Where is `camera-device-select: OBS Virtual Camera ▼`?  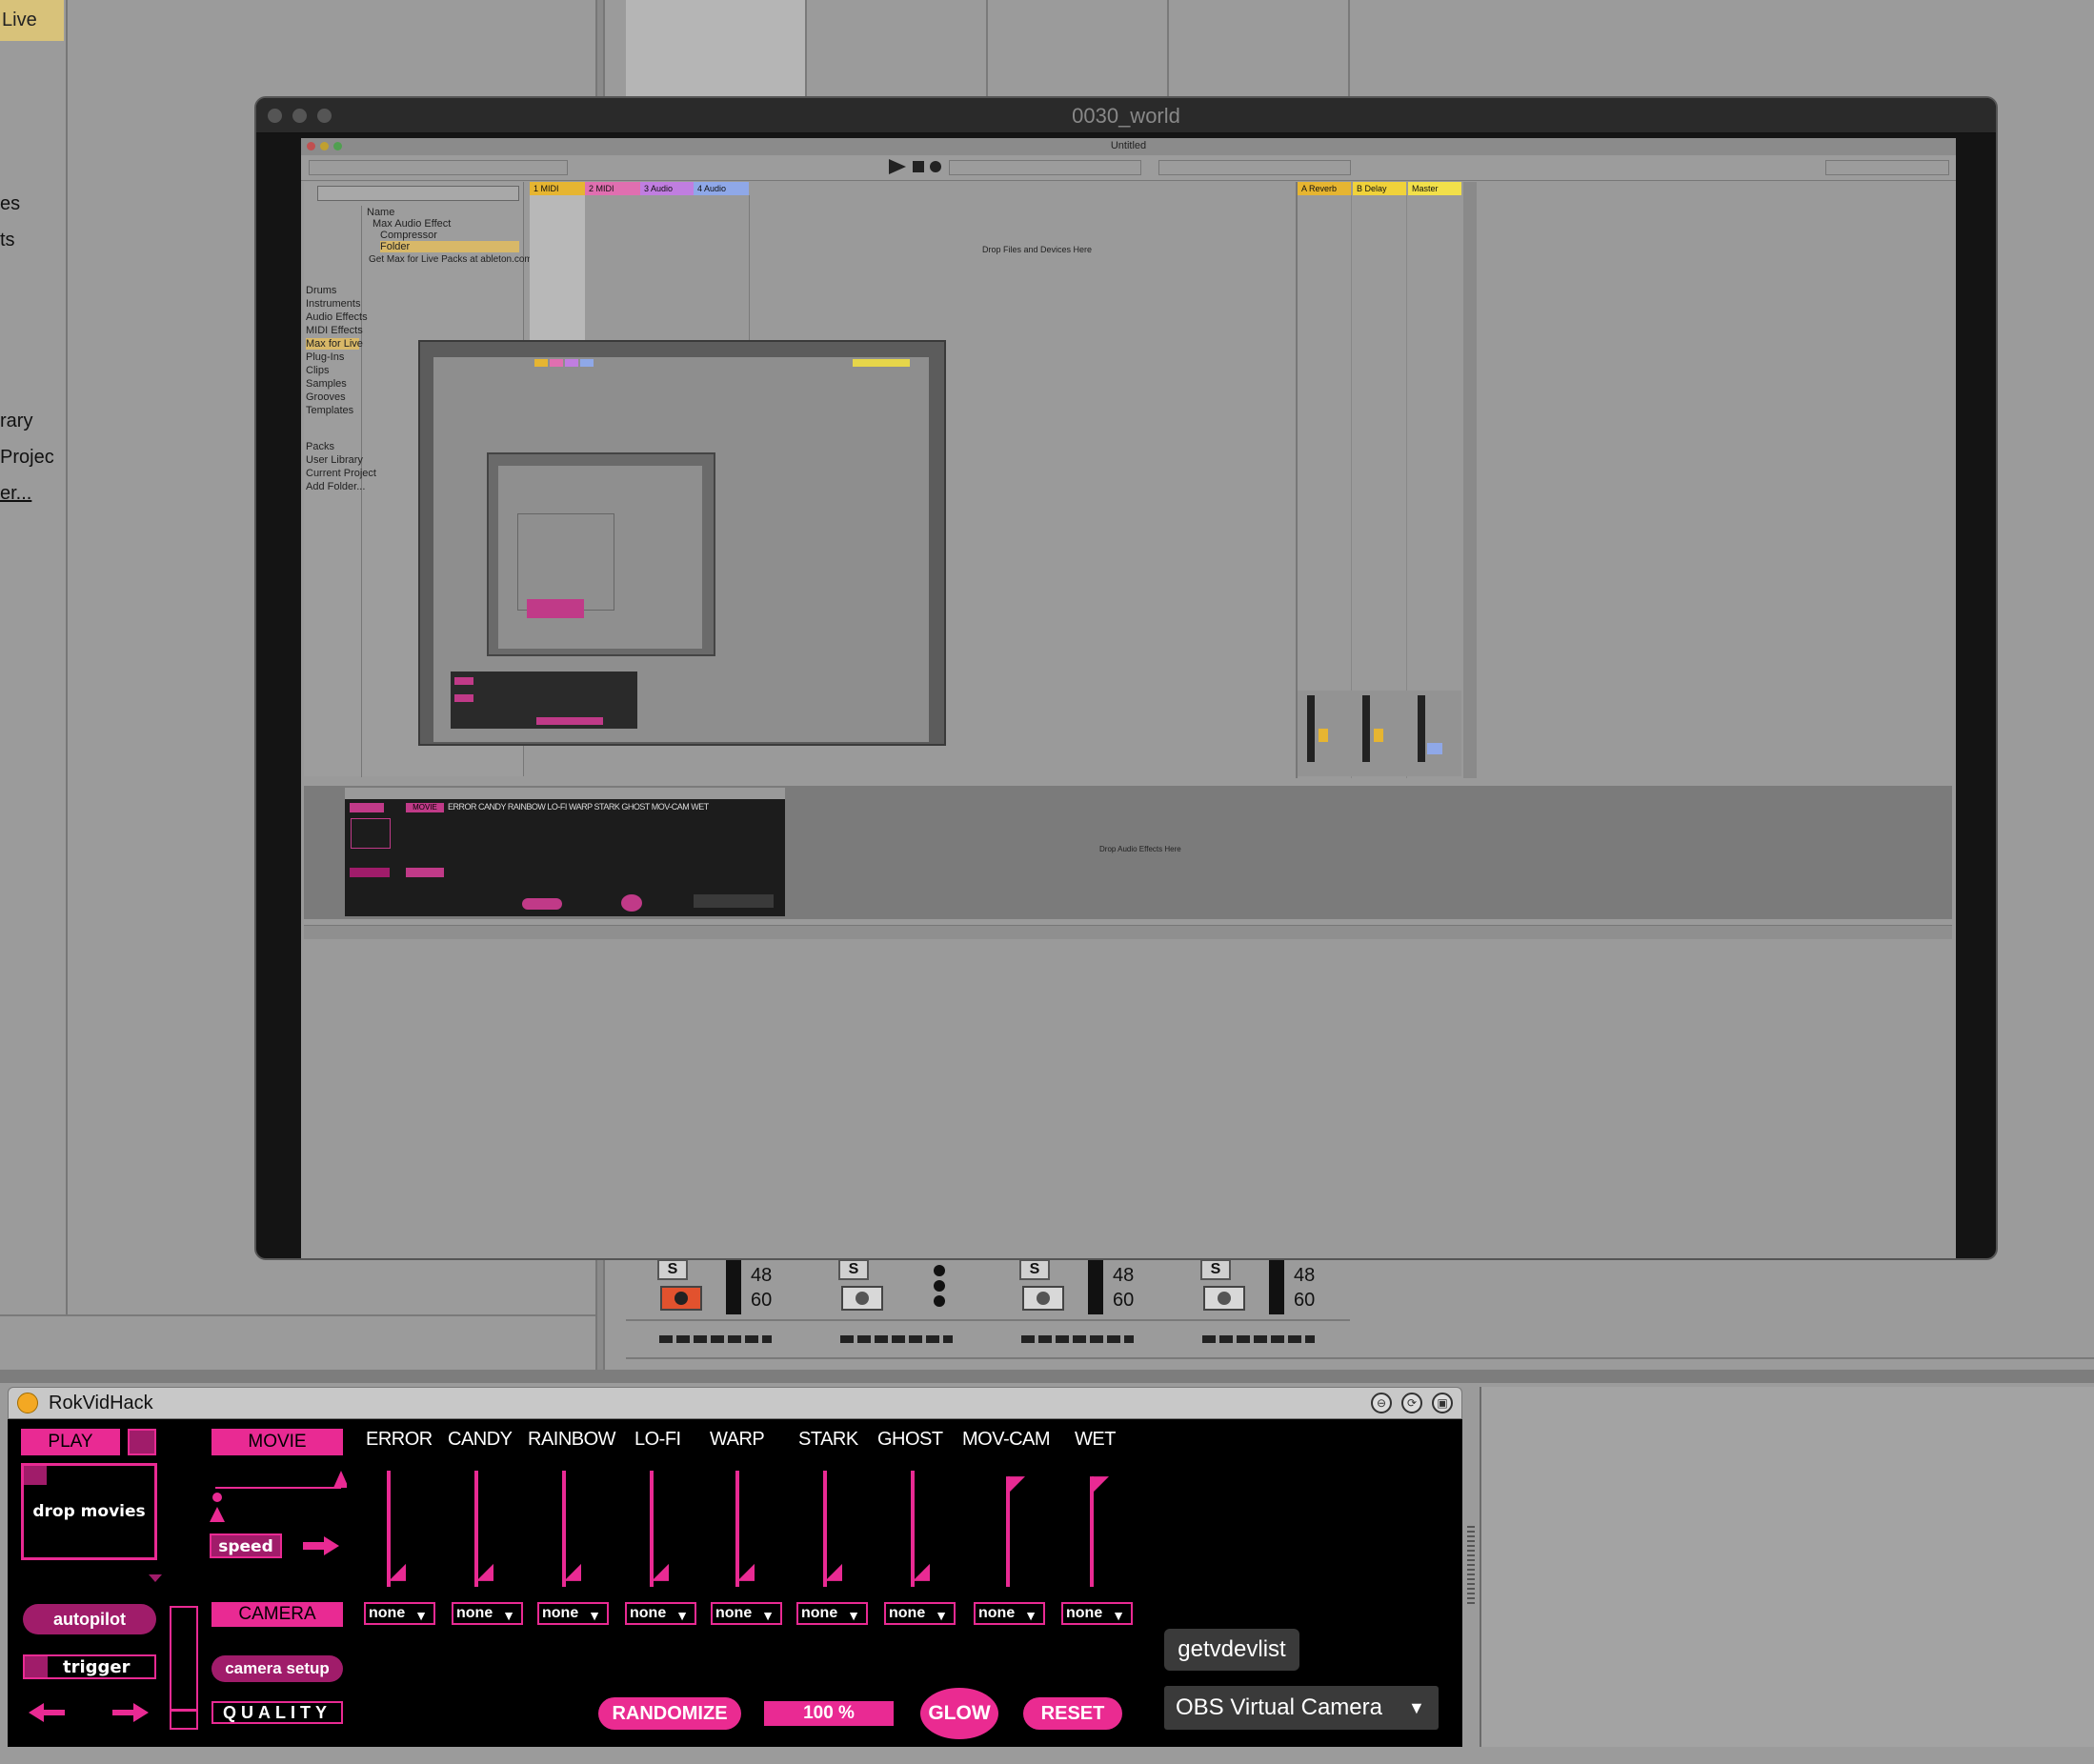
camera-device-select: OBS Virtual Camera ▼ is located at coordinates (1302, 1708).